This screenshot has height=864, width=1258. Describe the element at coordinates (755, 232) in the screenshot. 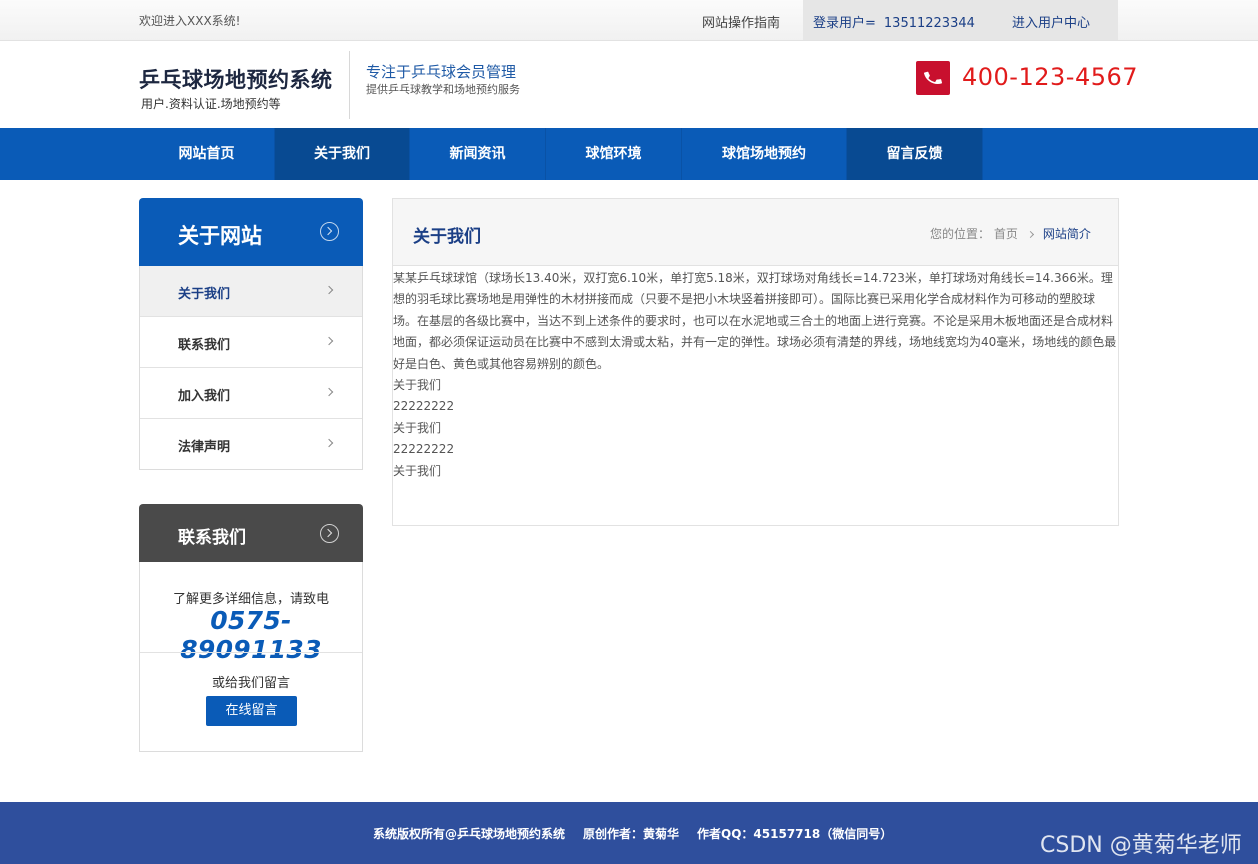

I see `main-header: 关于我们 您的位置： 首页 网站简介` at that location.